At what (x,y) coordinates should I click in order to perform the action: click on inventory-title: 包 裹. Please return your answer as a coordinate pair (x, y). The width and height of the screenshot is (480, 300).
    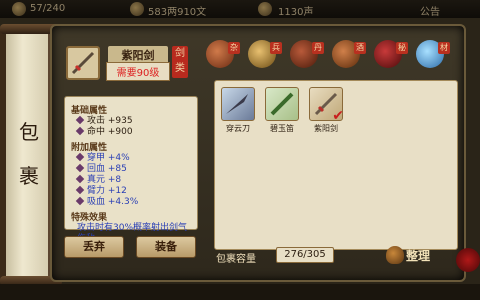
    Looking at the image, I should click on (29, 154).